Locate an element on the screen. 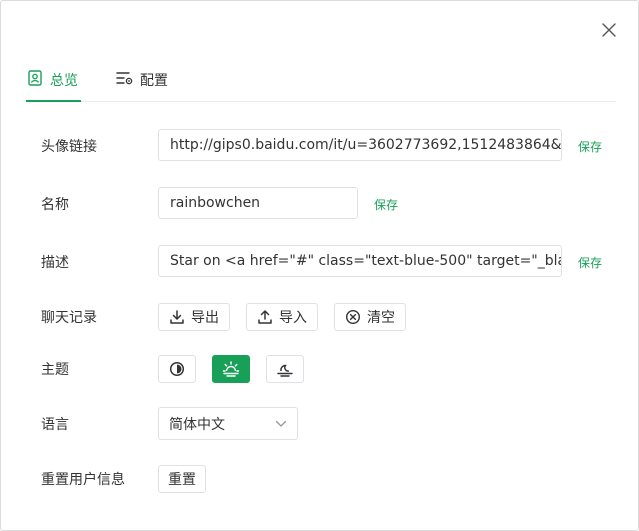  upload-icon is located at coordinates (265, 317).